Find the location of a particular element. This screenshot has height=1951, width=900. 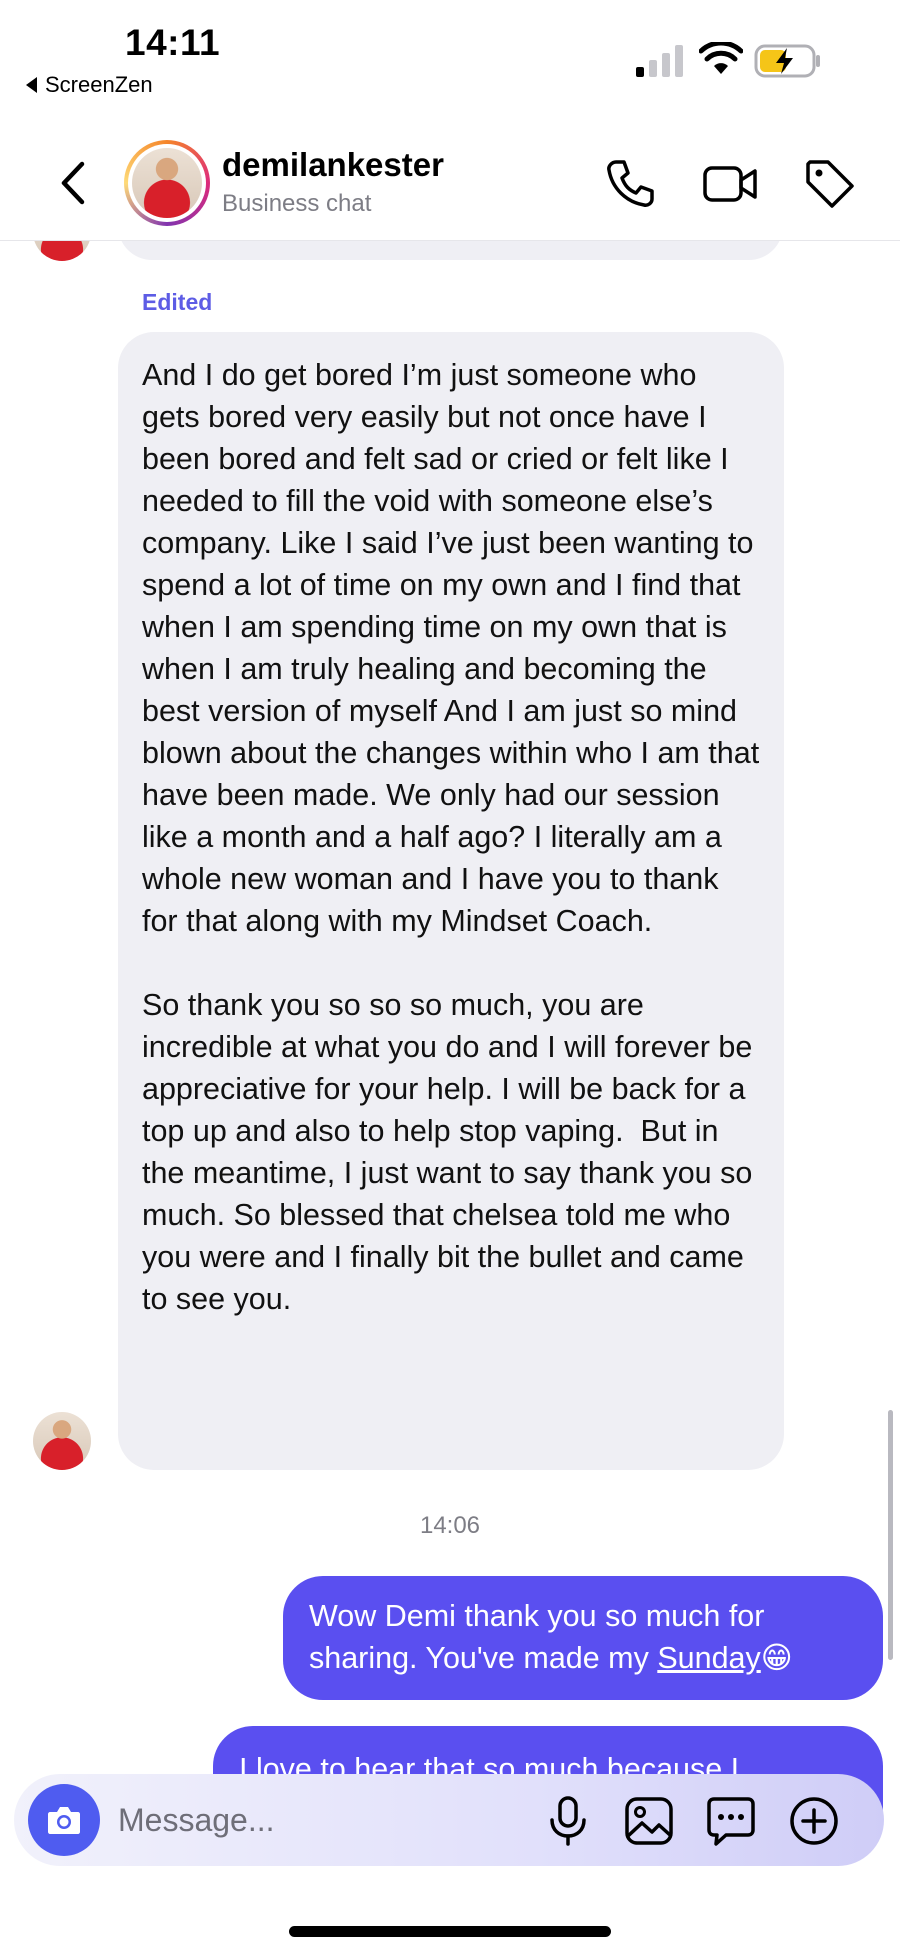

message-timestamp: 14:06 is located at coordinates (450, 1525).